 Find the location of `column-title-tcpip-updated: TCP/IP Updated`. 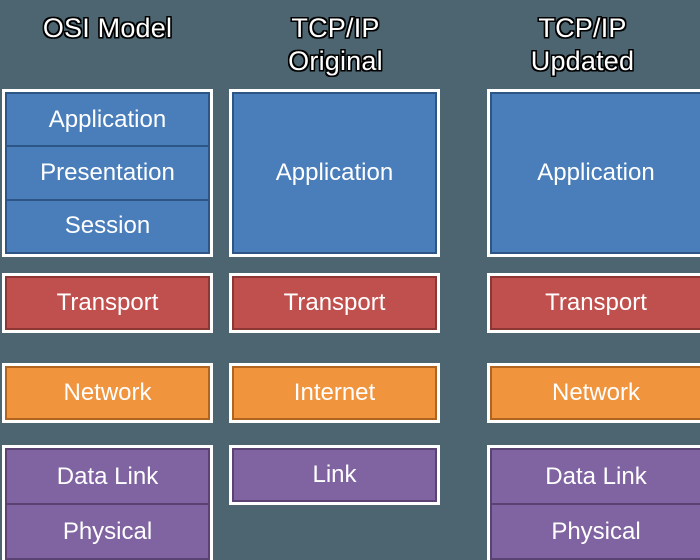

column-title-tcpip-updated: TCP/IP Updated is located at coordinates (582, 44).